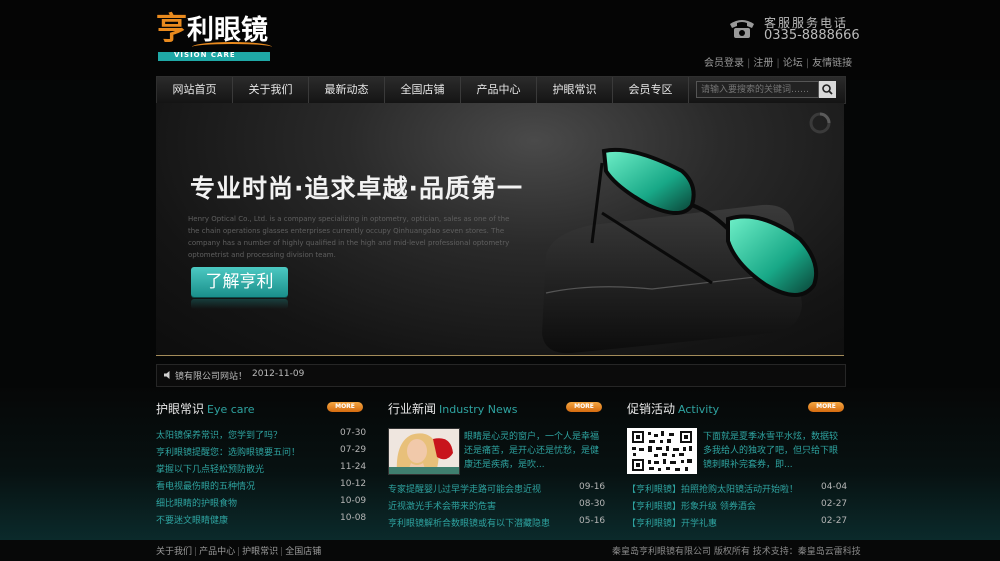 Image resolution: width=1000 pixels, height=561 pixels. I want to click on register-link: 注册, so click(763, 63).